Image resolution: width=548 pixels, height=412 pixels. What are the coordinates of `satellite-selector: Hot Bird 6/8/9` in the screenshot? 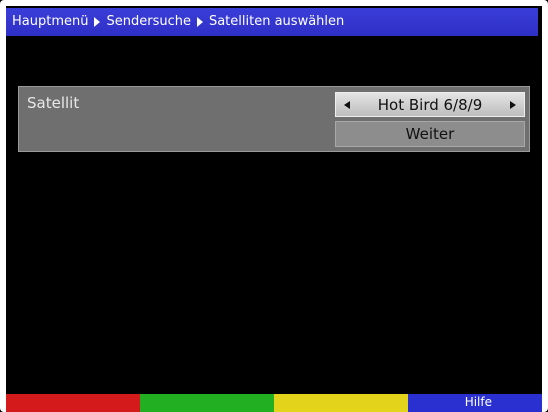 It's located at (430, 104).